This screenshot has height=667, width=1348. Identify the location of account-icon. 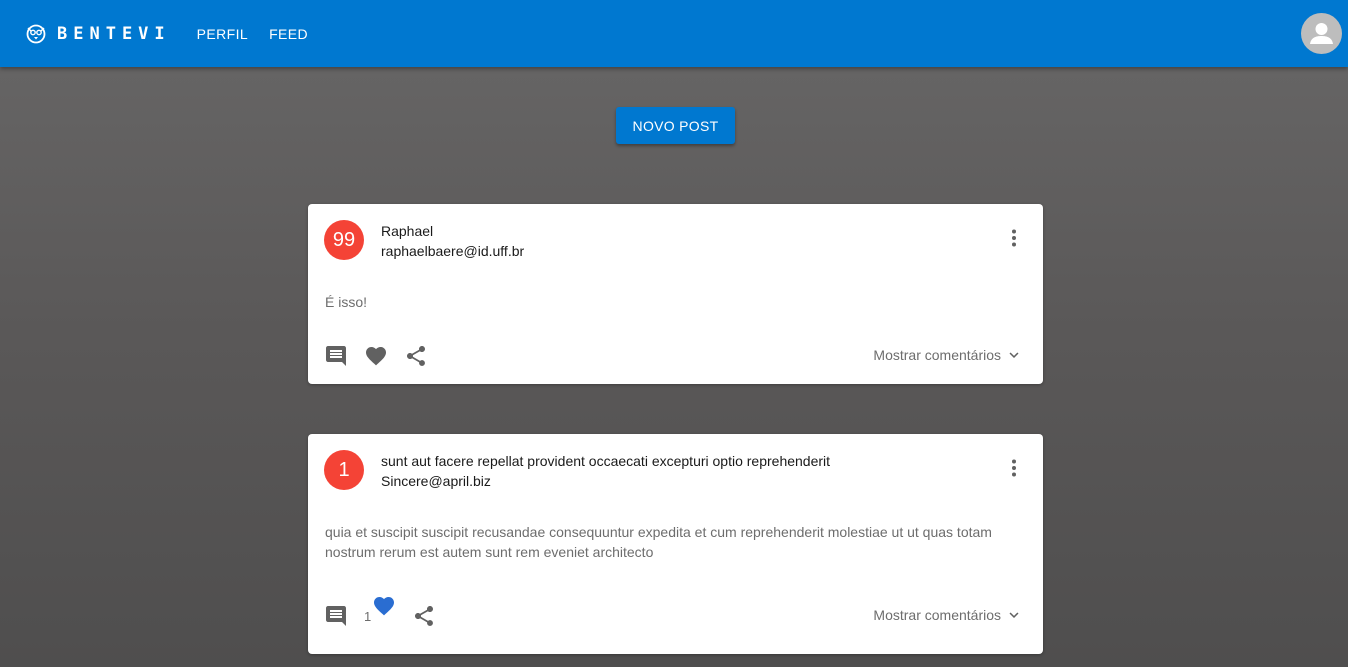
(1321, 33).